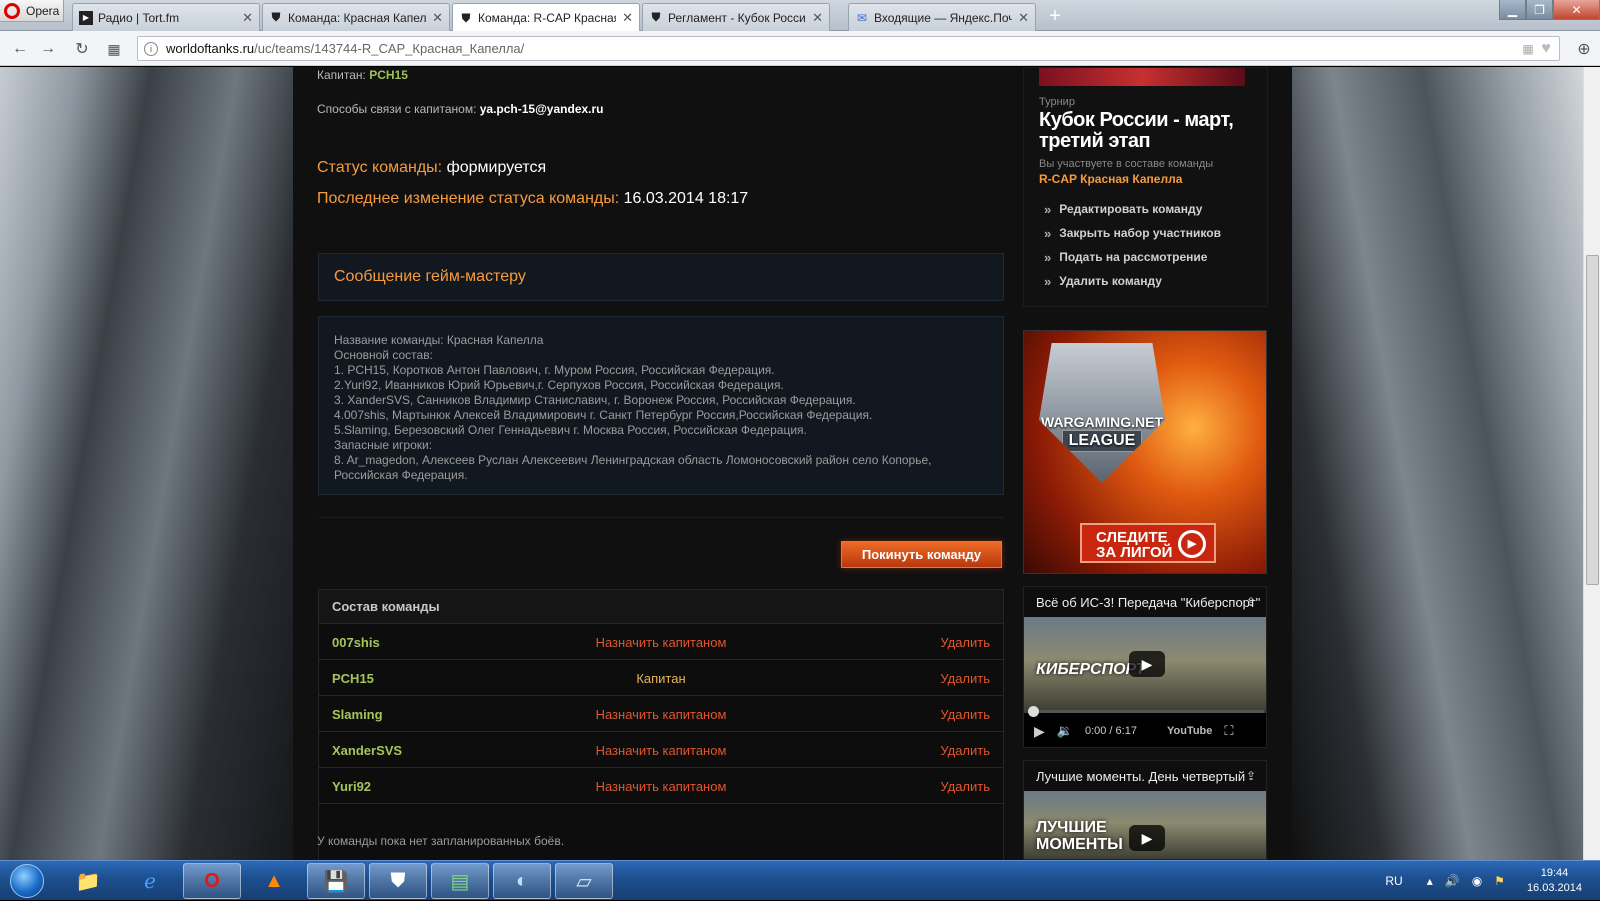 The image size is (1600, 901). Describe the element at coordinates (383, 355) in the screenshot. I see `gm-message-line: Основной состав:` at that location.